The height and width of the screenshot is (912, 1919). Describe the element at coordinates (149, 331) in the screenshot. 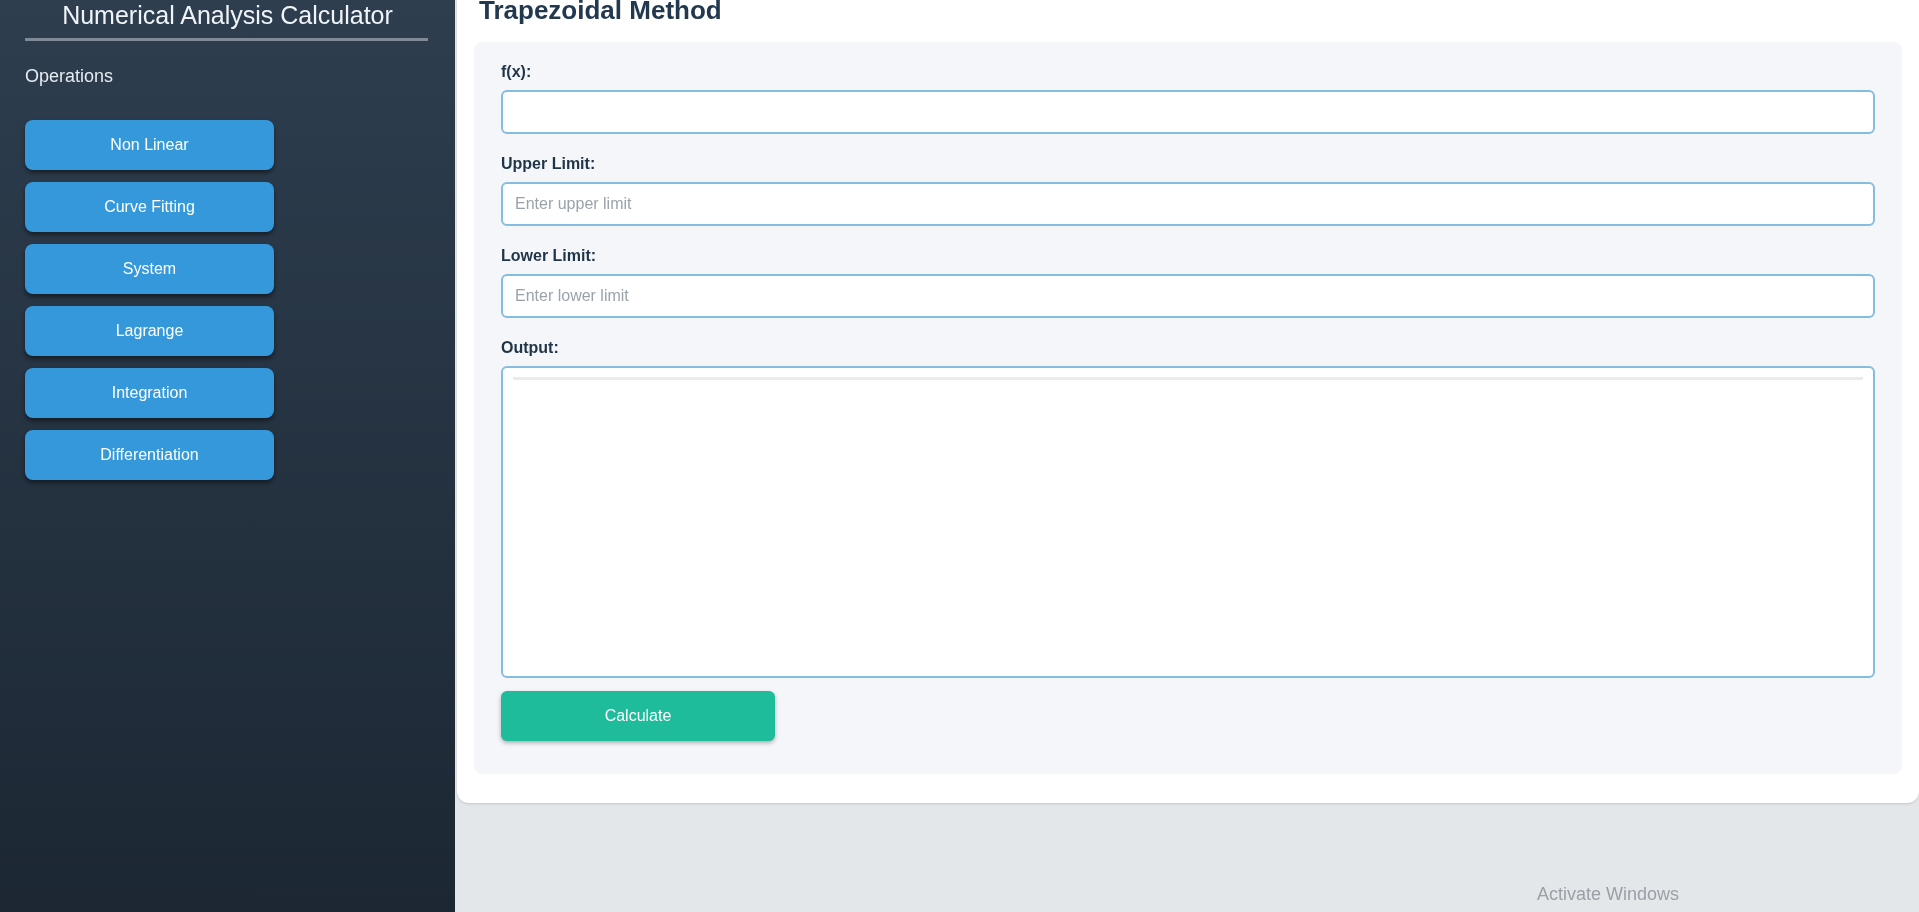

I see `operation-button: Lagrange` at that location.